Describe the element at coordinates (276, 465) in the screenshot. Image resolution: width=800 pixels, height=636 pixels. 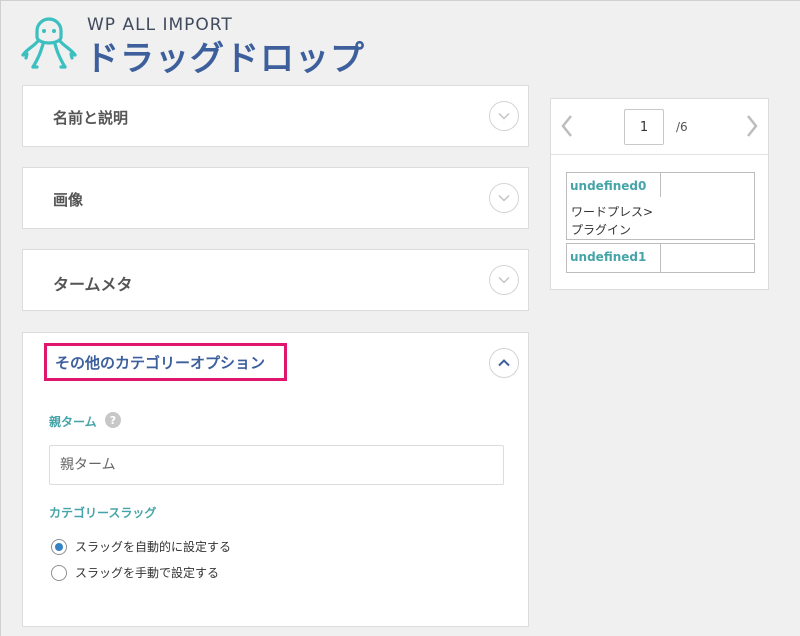
I see `parent-term-input` at that location.